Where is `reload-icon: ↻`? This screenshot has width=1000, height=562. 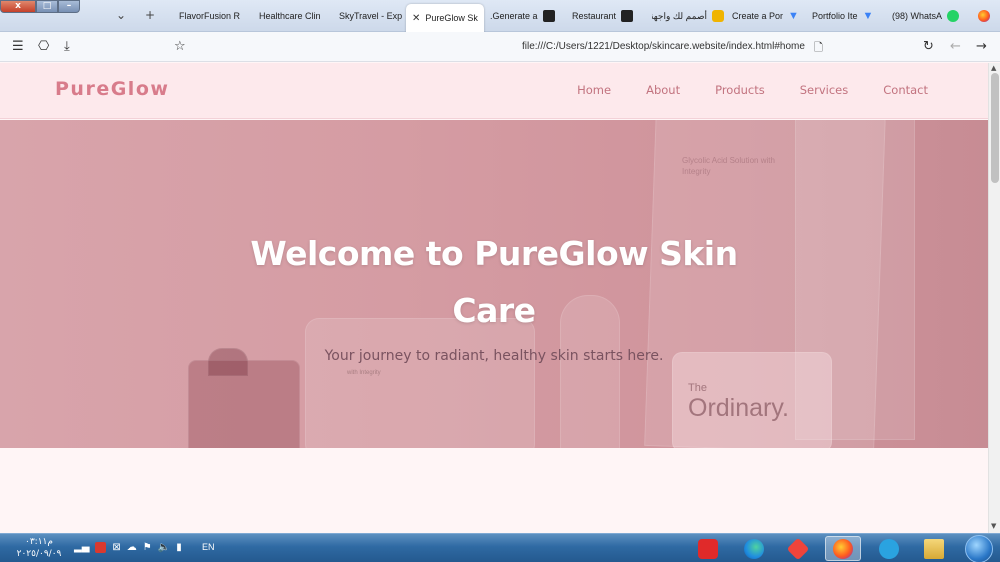
reload-icon: ↻ is located at coordinates (928, 46).